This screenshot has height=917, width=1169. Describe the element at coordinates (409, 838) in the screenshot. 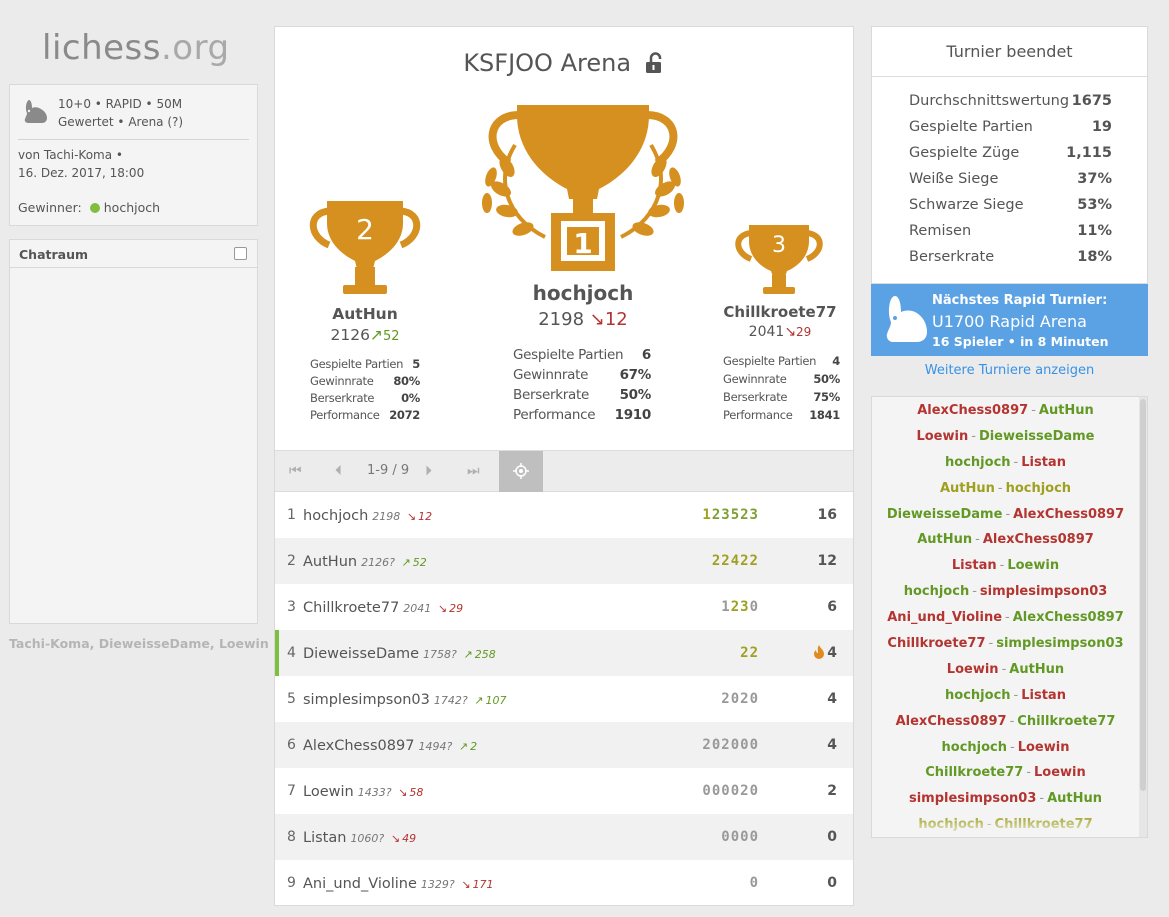

I see `rating-progress: 49` at that location.